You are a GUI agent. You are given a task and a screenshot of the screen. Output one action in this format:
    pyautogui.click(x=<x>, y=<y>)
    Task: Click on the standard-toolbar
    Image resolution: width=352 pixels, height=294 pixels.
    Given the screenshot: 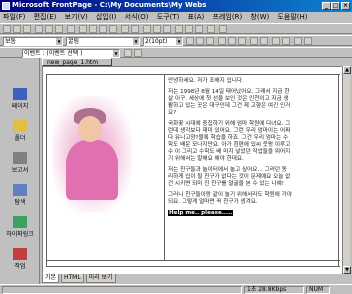 What is the action you would take?
    pyautogui.click(x=176, y=28)
    